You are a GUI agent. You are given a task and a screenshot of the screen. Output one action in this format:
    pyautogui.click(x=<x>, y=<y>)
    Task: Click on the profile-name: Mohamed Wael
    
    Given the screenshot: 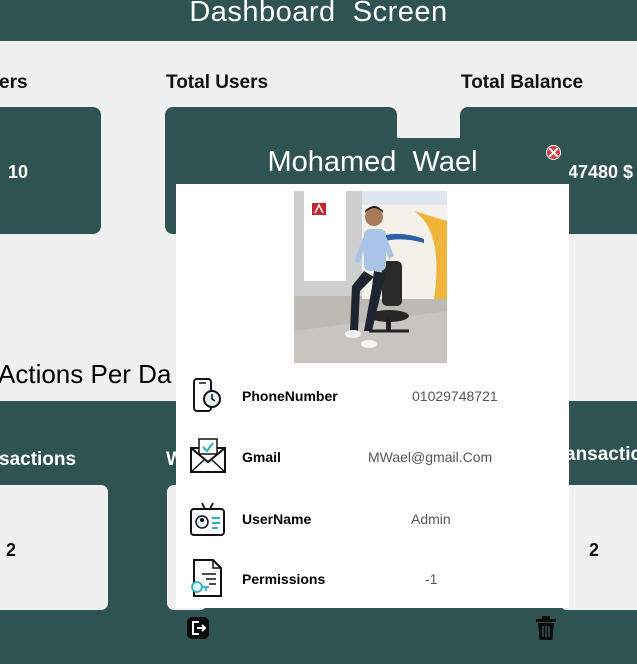 What is the action you would take?
    pyautogui.click(x=372, y=162)
    